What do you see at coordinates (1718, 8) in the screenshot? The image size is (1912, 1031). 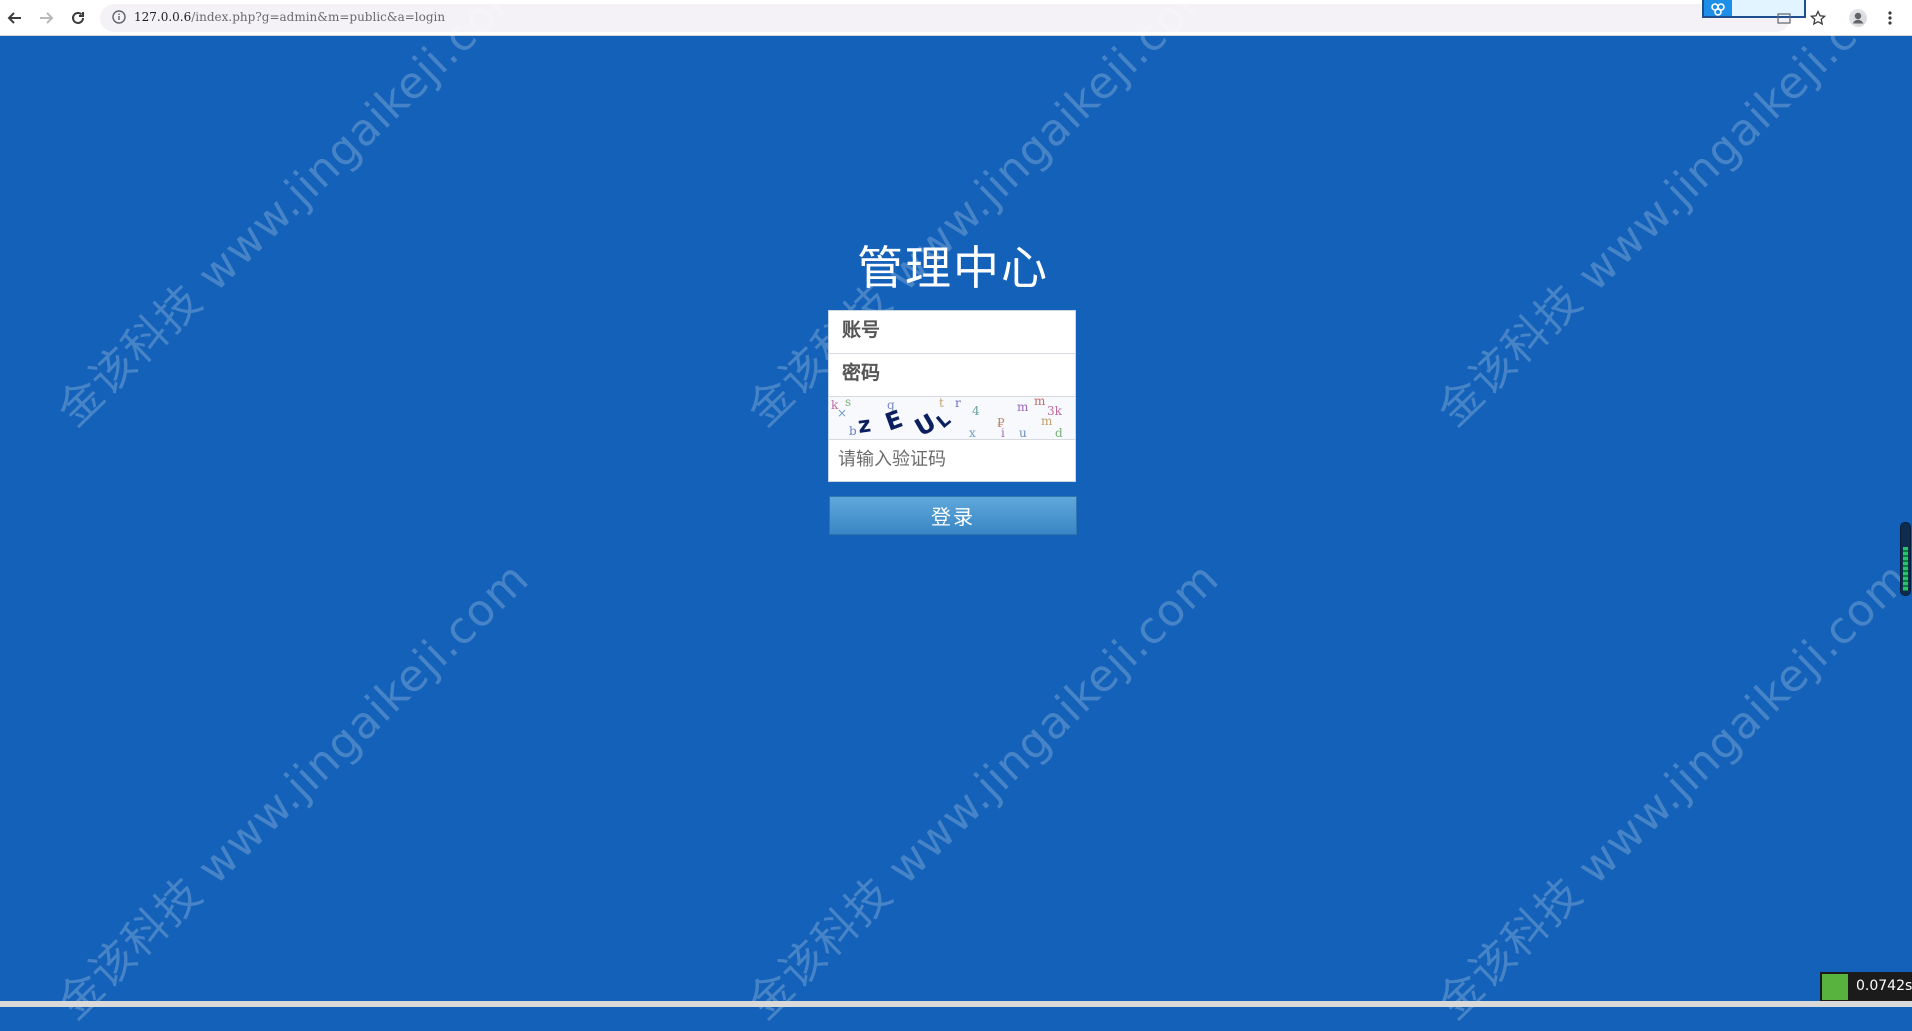 I see `extension-logo-icon` at bounding box center [1718, 8].